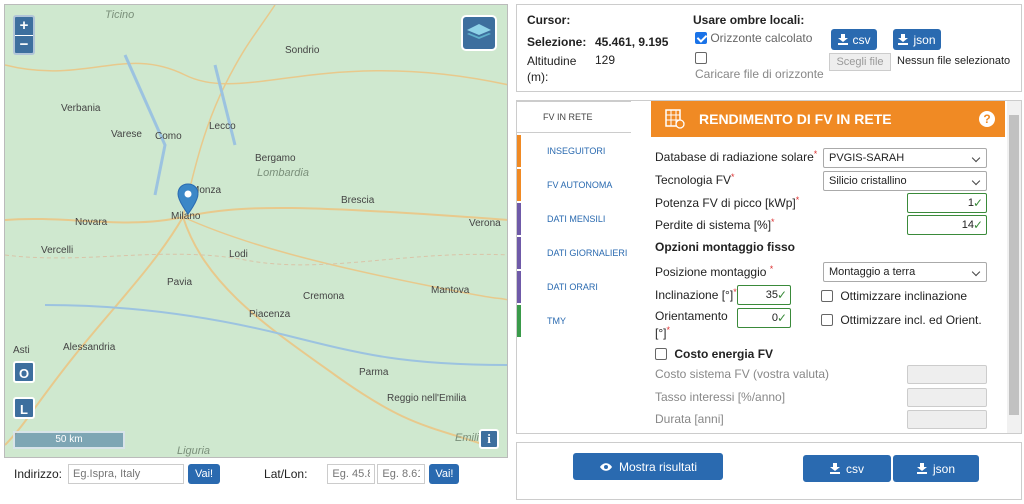  Describe the element at coordinates (947, 203) in the screenshot. I see `peak-input: 1` at that location.